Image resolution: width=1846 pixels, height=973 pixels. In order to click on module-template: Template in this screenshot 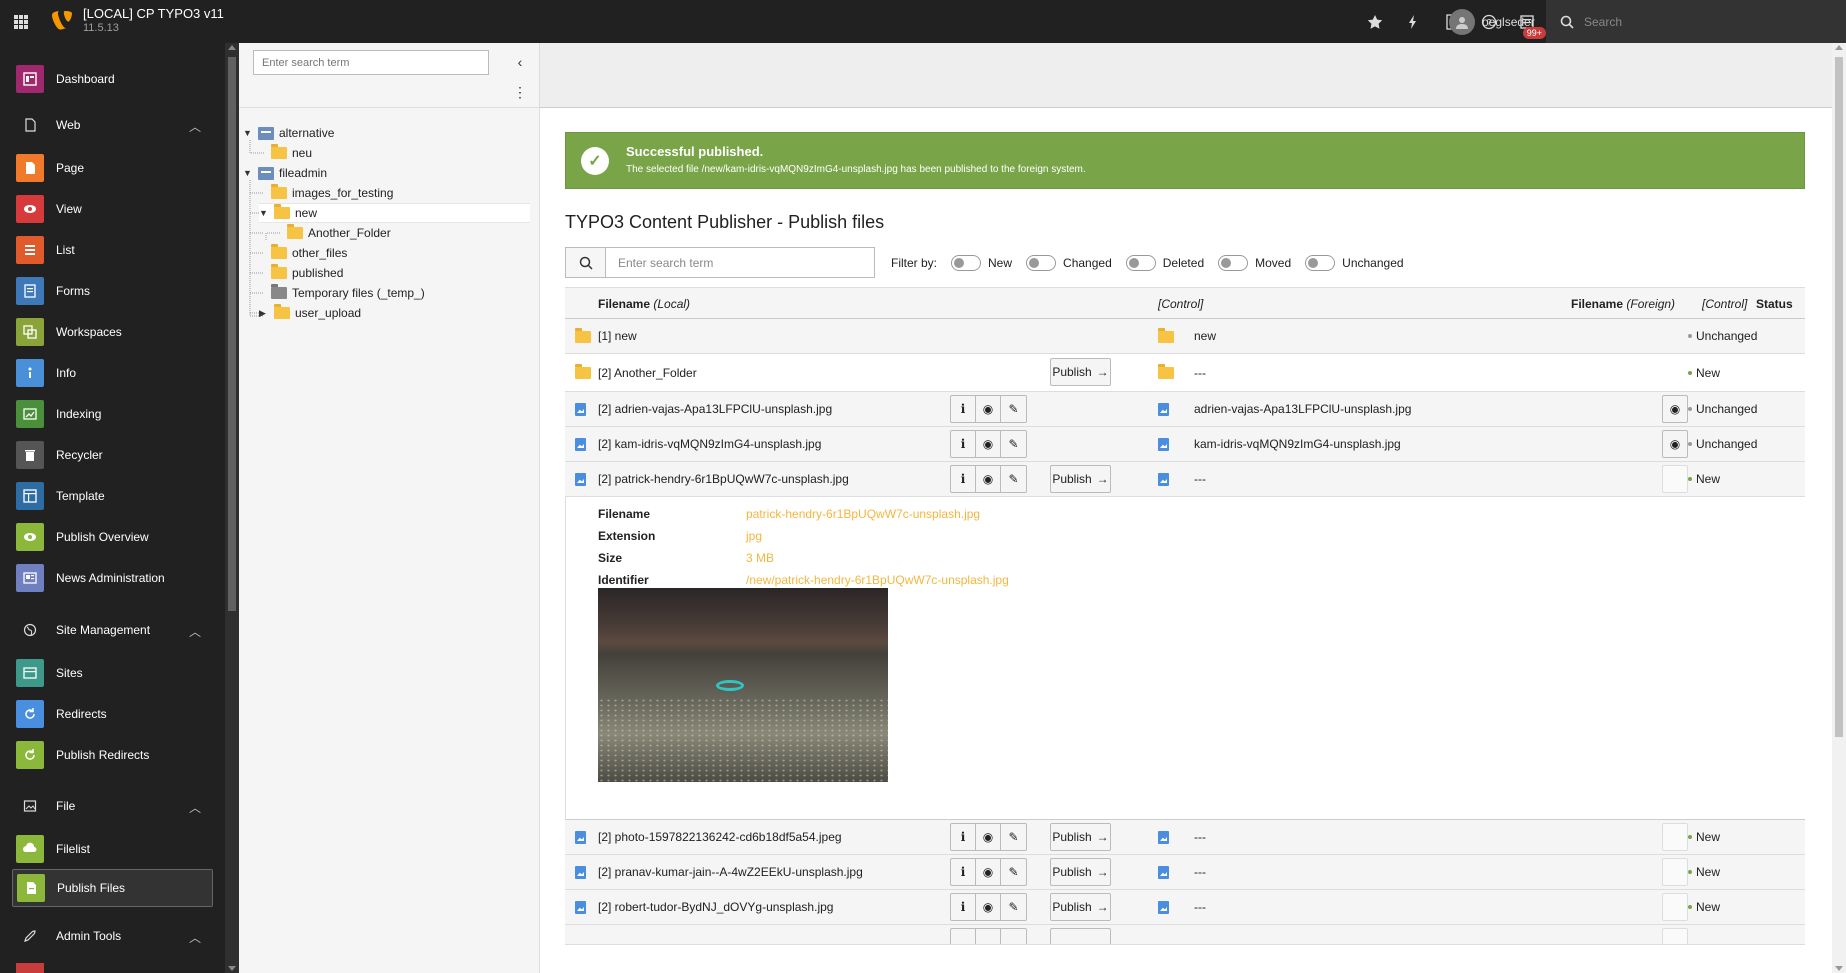, I will do `click(112, 496)`.